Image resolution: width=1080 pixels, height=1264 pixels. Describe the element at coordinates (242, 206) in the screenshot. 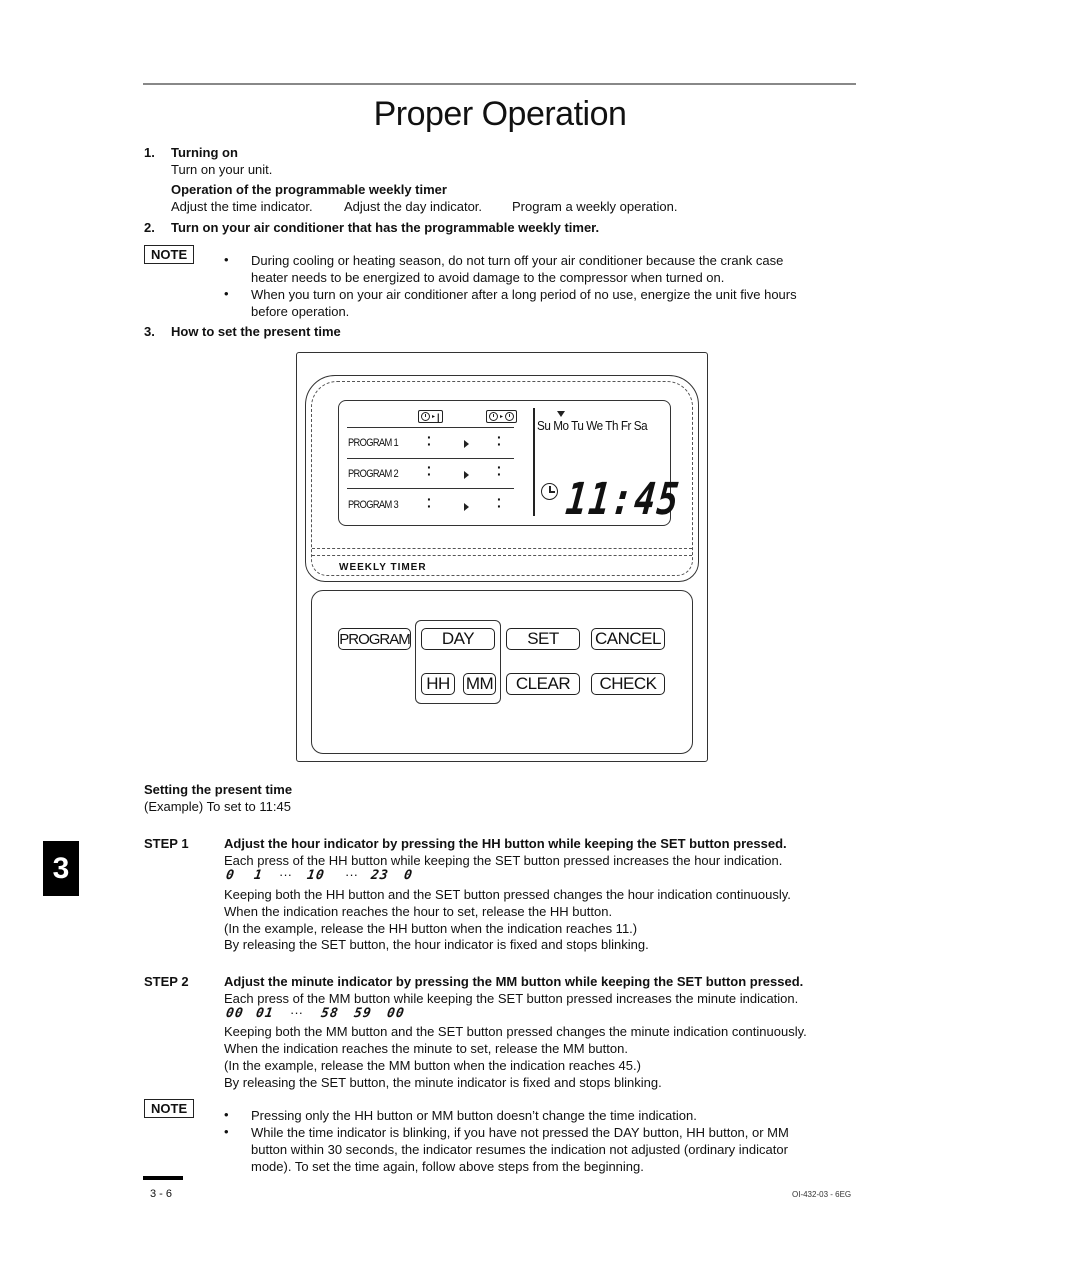

I see `section1-step-1: Adjust the time indicator.` at that location.